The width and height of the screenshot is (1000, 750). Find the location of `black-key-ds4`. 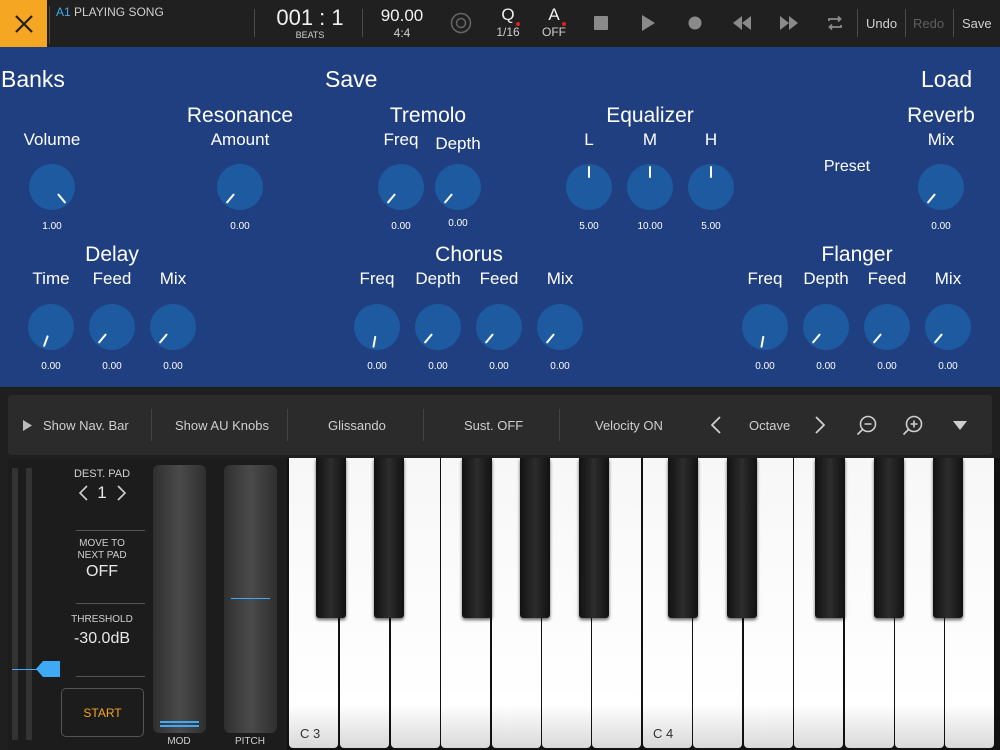

black-key-ds4 is located at coordinates (742, 538).